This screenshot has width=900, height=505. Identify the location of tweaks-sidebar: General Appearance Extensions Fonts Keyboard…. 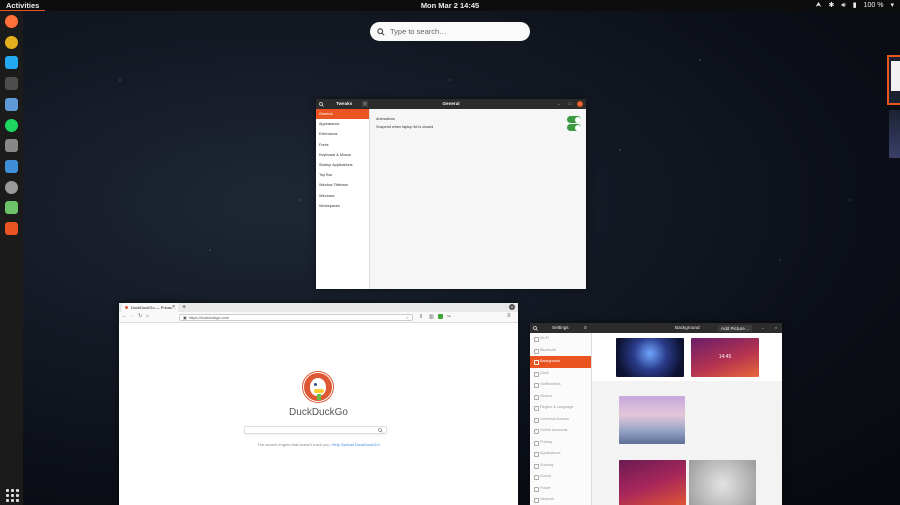
(343, 199).